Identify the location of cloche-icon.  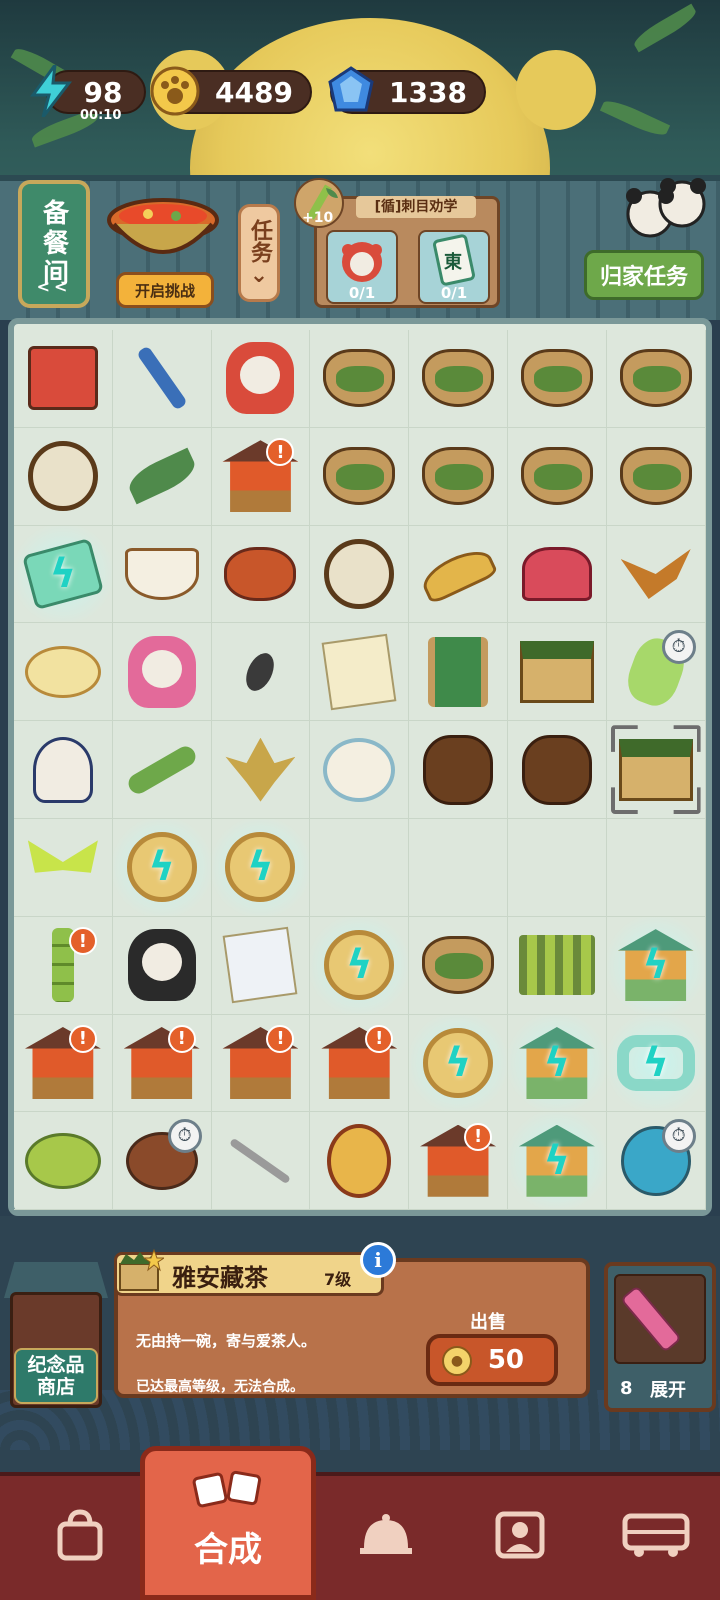
(386, 1534).